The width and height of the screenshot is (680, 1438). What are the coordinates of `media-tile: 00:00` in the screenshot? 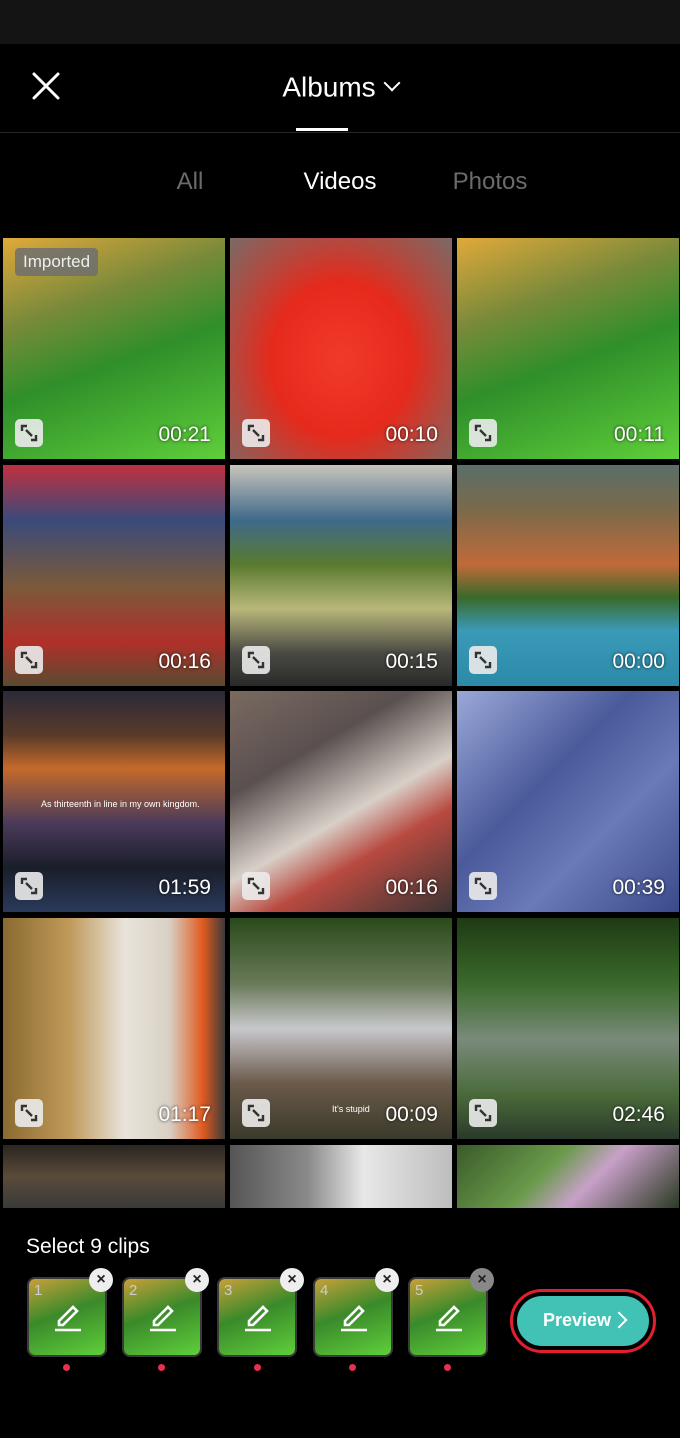 It's located at (568, 575).